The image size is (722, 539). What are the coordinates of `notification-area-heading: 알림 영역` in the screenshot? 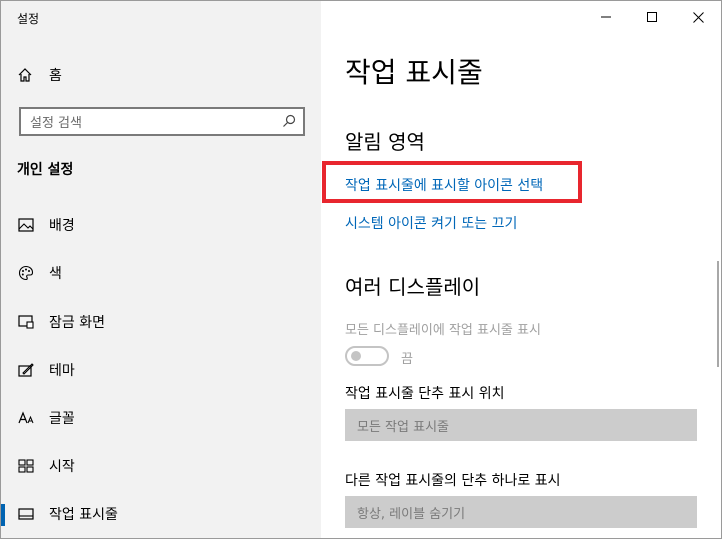 It's located at (385, 142).